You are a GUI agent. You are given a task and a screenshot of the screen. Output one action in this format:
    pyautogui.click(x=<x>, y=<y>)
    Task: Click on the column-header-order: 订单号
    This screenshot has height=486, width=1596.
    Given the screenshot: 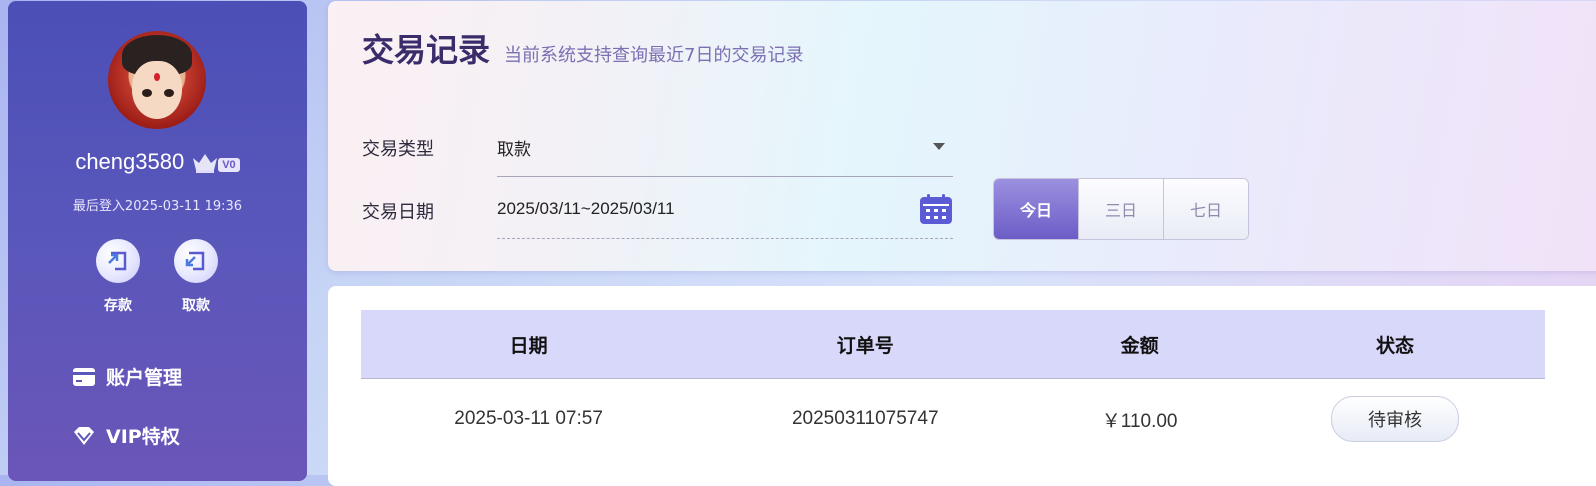 What is the action you would take?
    pyautogui.click(x=865, y=344)
    